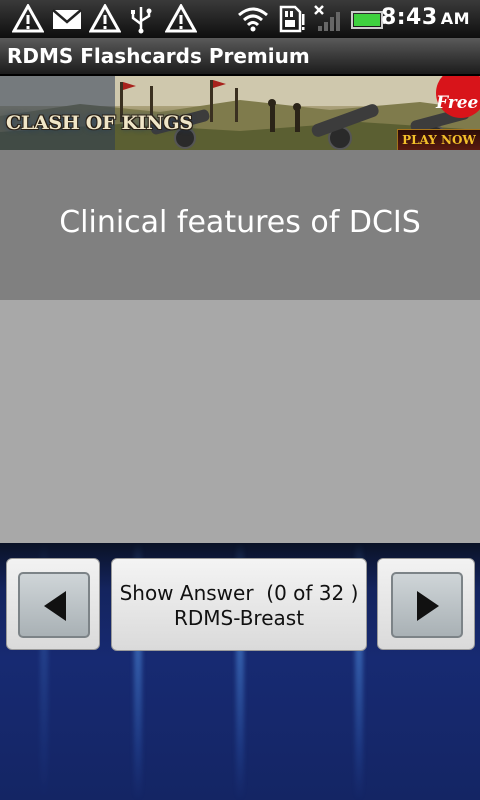 Image resolution: width=480 pixels, height=800 pixels. I want to click on arrow-left-icon, so click(55, 606).